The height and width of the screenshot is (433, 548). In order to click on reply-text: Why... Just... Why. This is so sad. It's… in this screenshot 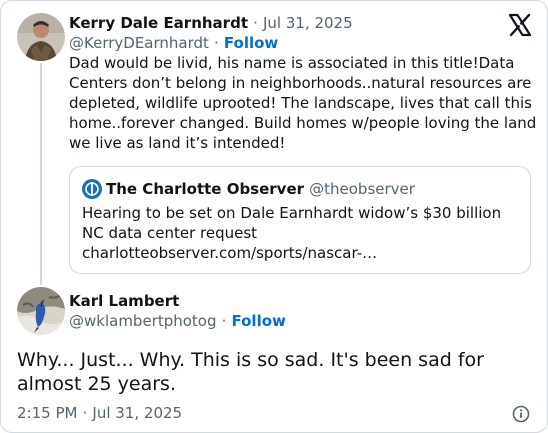, I will do `click(250, 372)`.